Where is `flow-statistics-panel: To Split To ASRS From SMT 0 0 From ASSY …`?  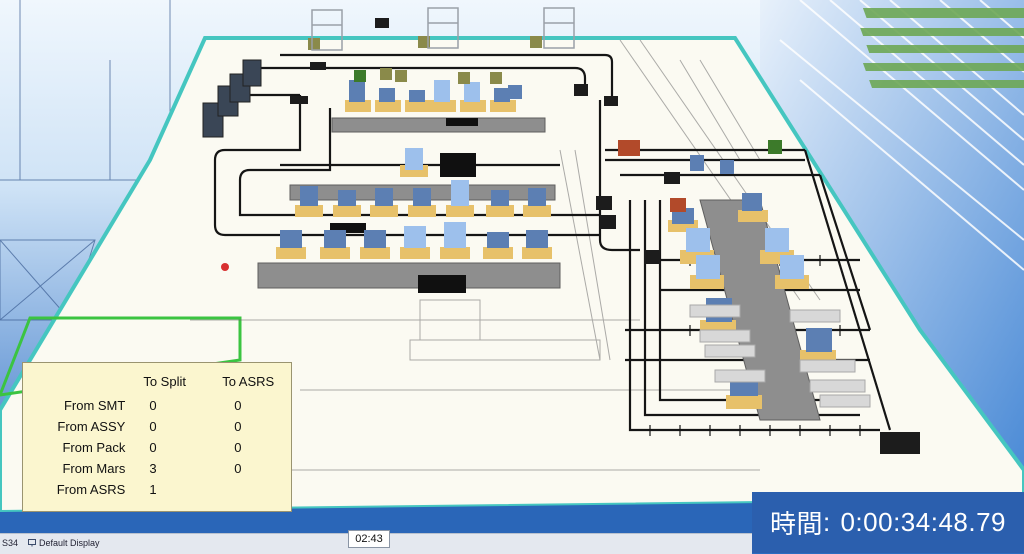 flow-statistics-panel: To Split To ASRS From SMT 0 0 From ASSY … is located at coordinates (157, 437).